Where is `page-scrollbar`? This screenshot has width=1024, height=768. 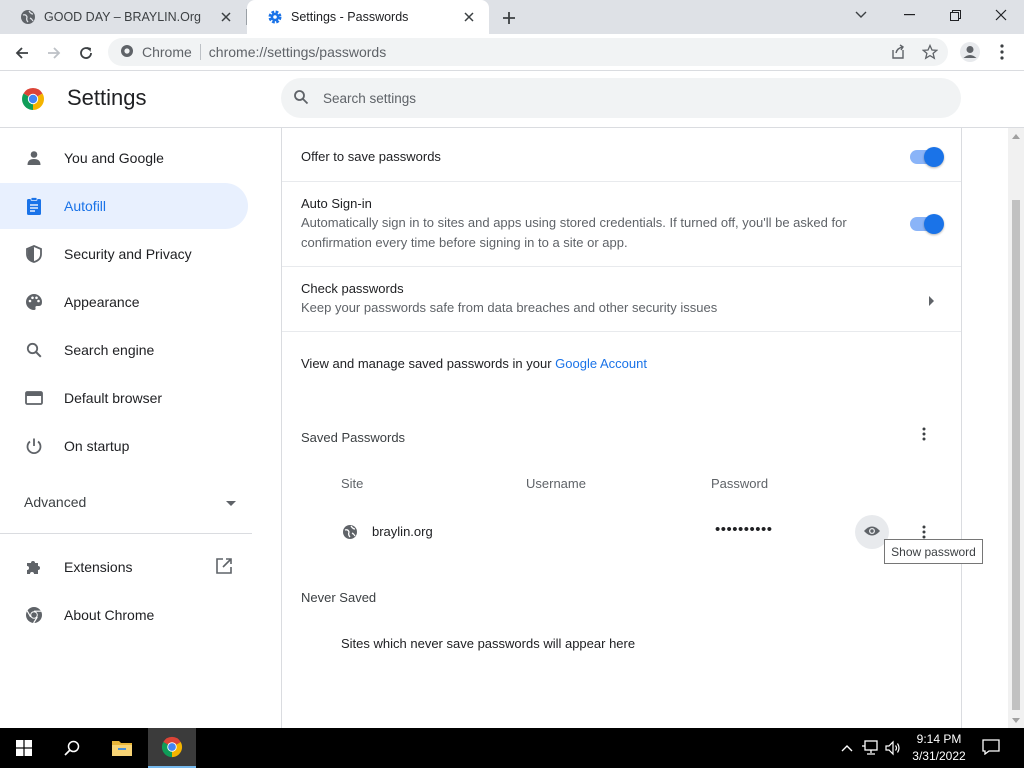
page-scrollbar is located at coordinates (1016, 428).